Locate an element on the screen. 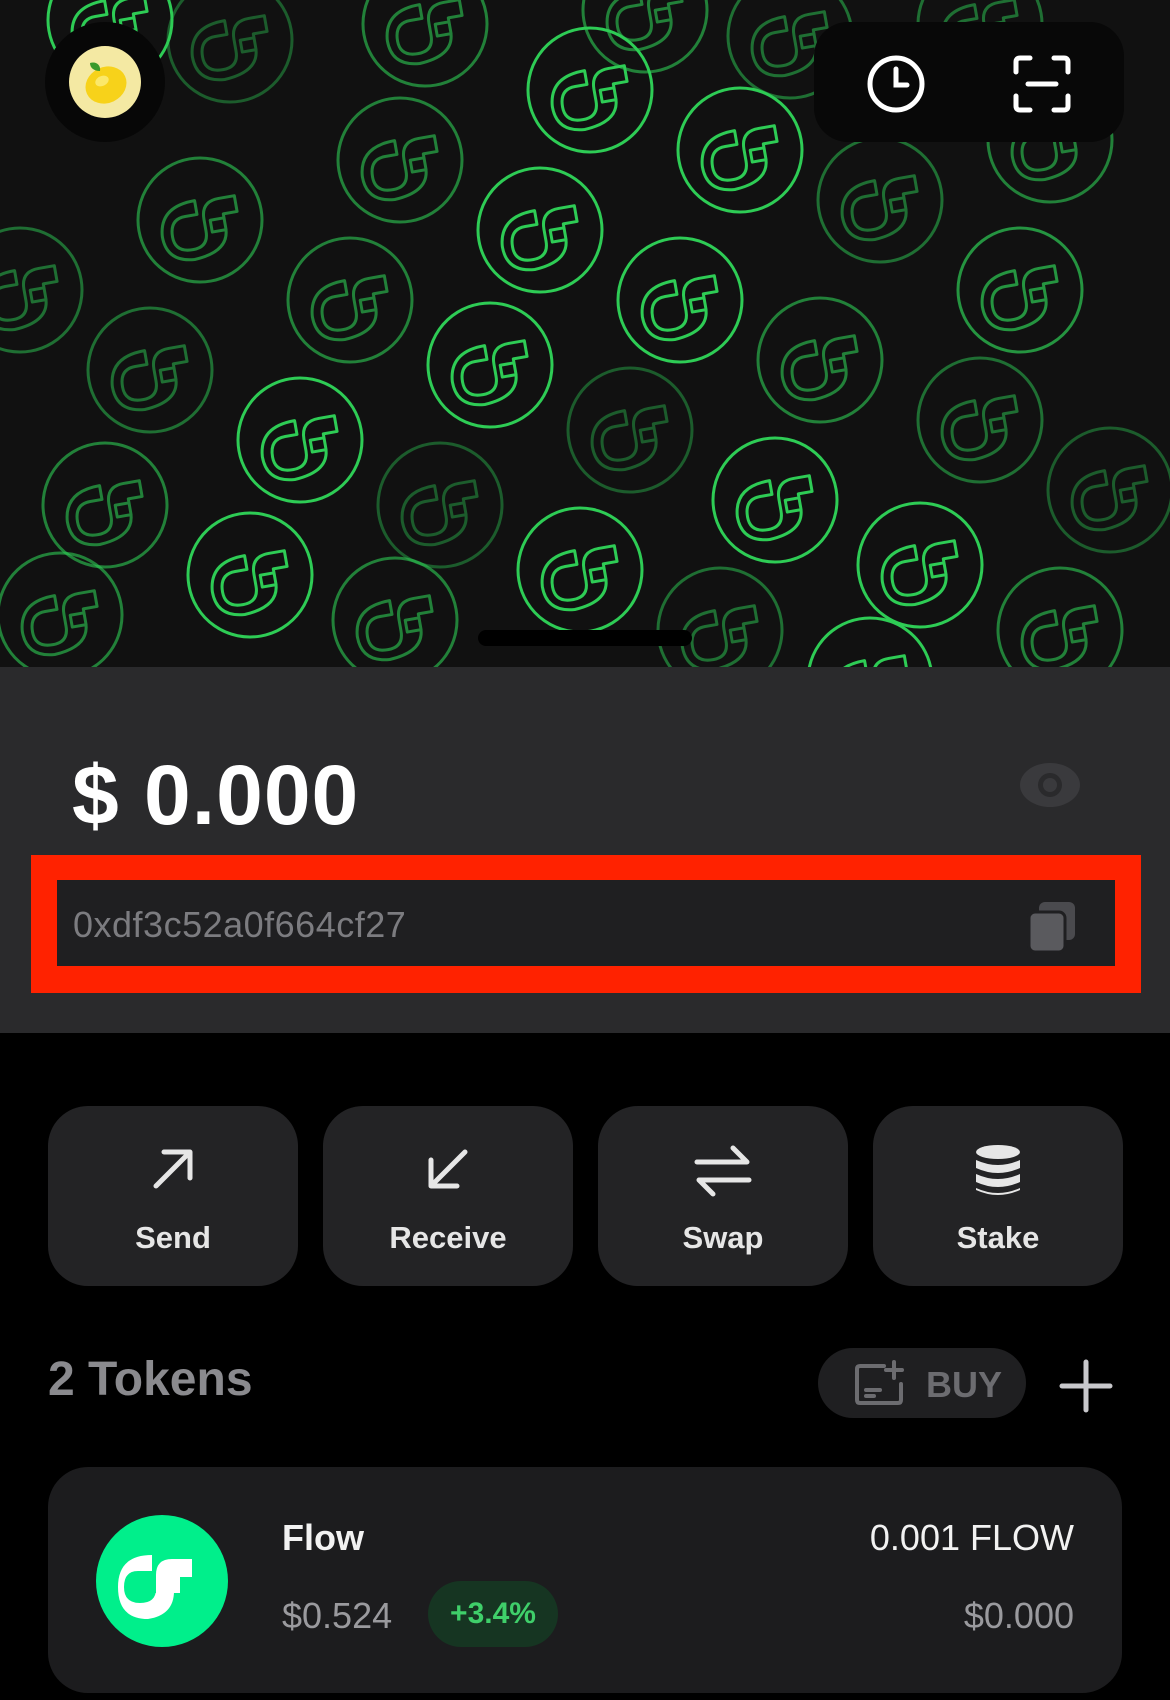 This screenshot has height=1700, width=1170. copy-icon is located at coordinates (1052, 927).